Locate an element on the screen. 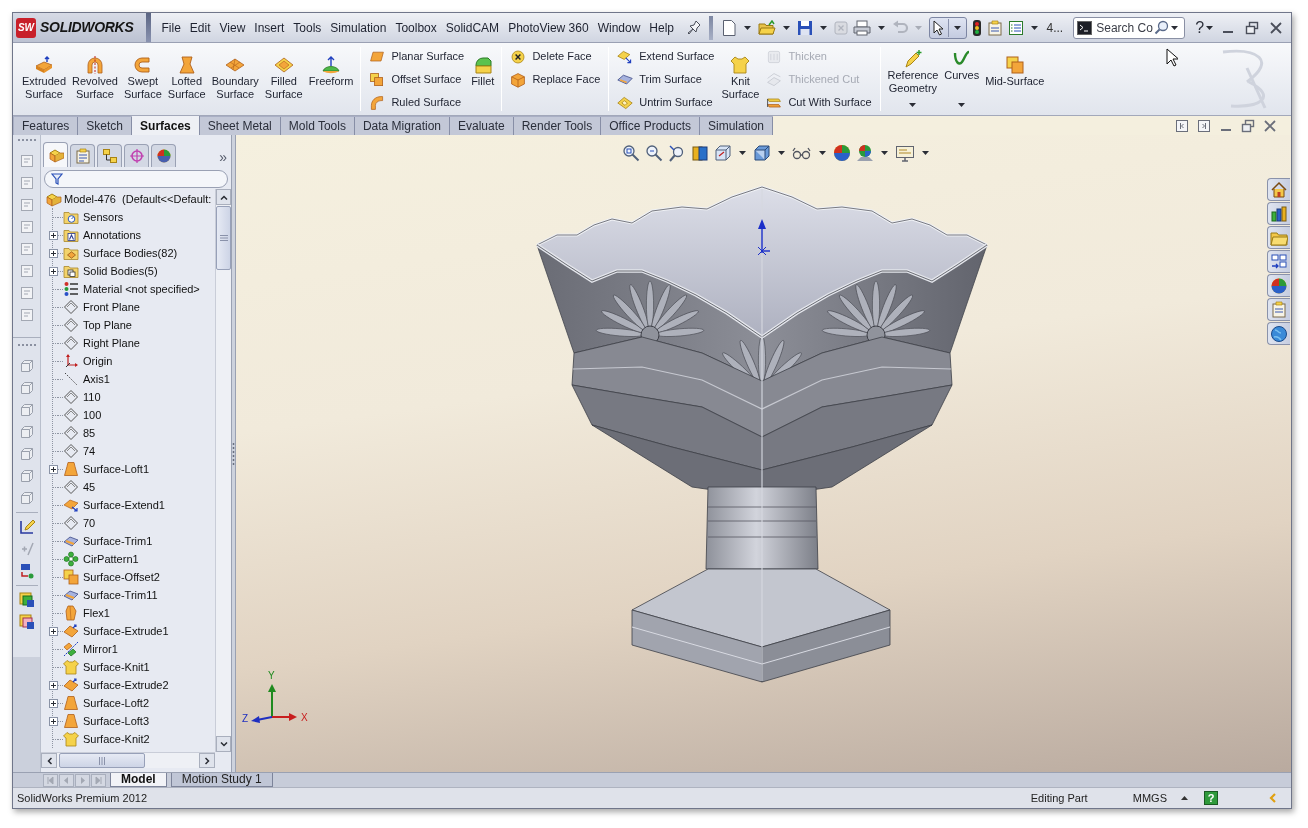 Image resolution: width=1308 pixels, height=828 pixels. menu-item: Simulation is located at coordinates (358, 27).